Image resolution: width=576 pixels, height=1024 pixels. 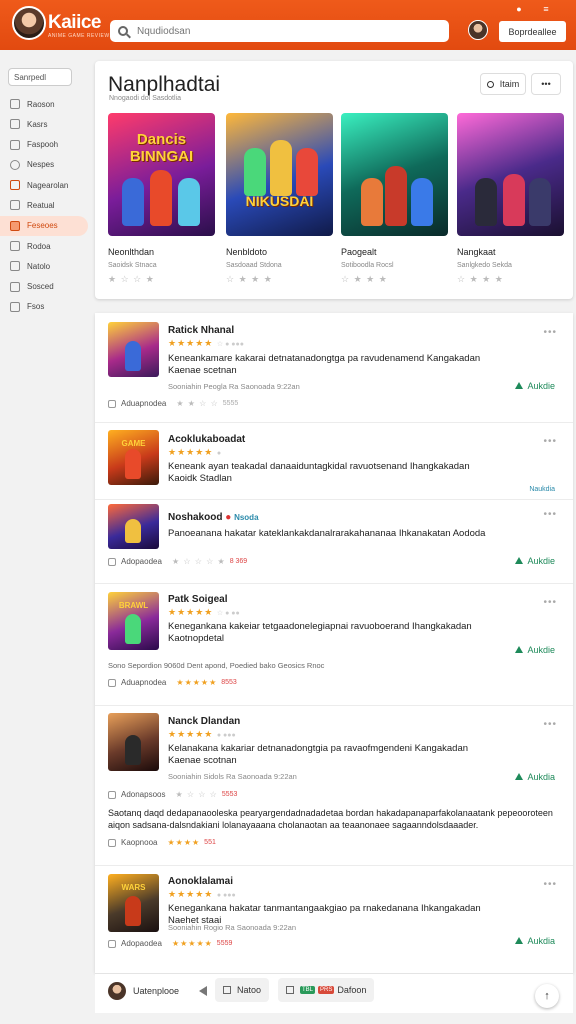 What do you see at coordinates (476, 252) in the screenshot?
I see `game-name: Nangkaat` at bounding box center [476, 252].